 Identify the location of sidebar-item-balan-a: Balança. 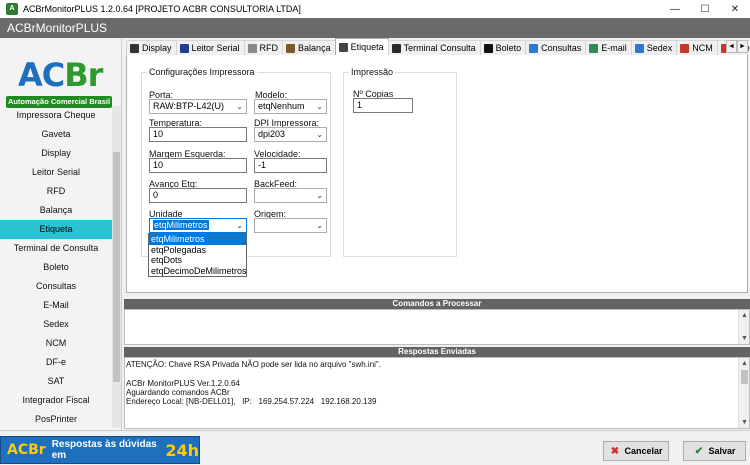
(56, 210).